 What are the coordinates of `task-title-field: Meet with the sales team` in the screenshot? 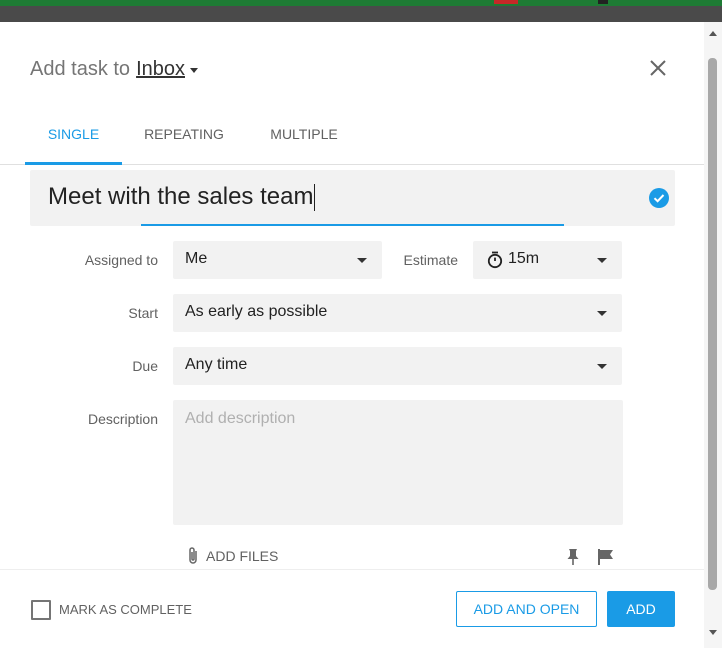 It's located at (352, 198).